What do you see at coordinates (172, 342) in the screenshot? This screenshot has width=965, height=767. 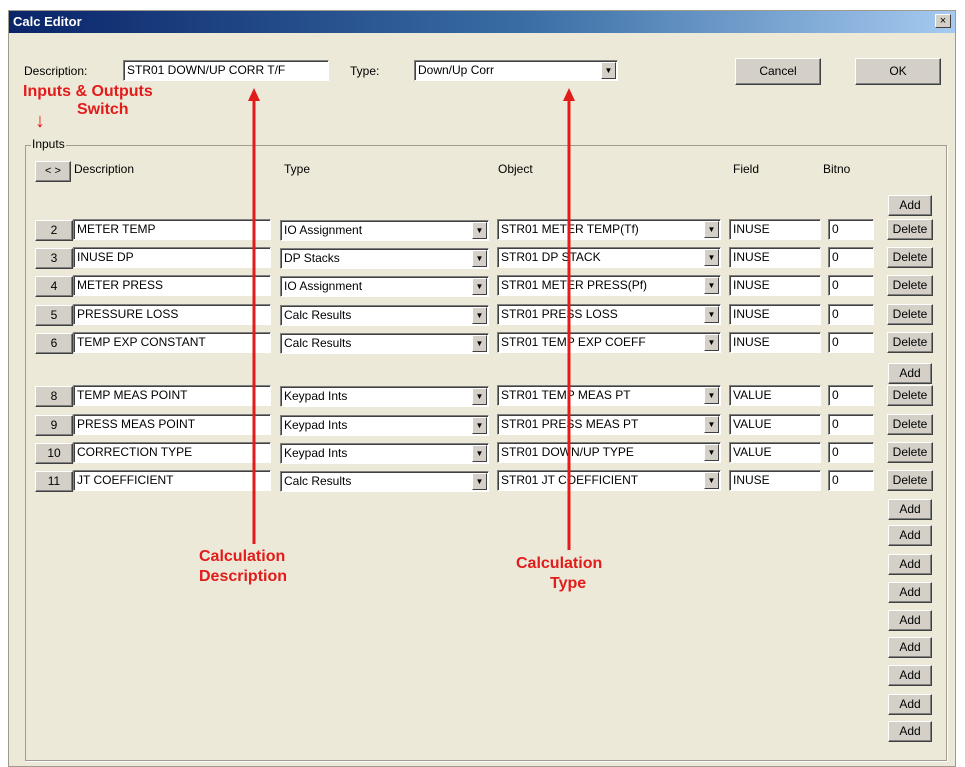 I see `row-description-field: TEMP EXP CONSTANT` at bounding box center [172, 342].